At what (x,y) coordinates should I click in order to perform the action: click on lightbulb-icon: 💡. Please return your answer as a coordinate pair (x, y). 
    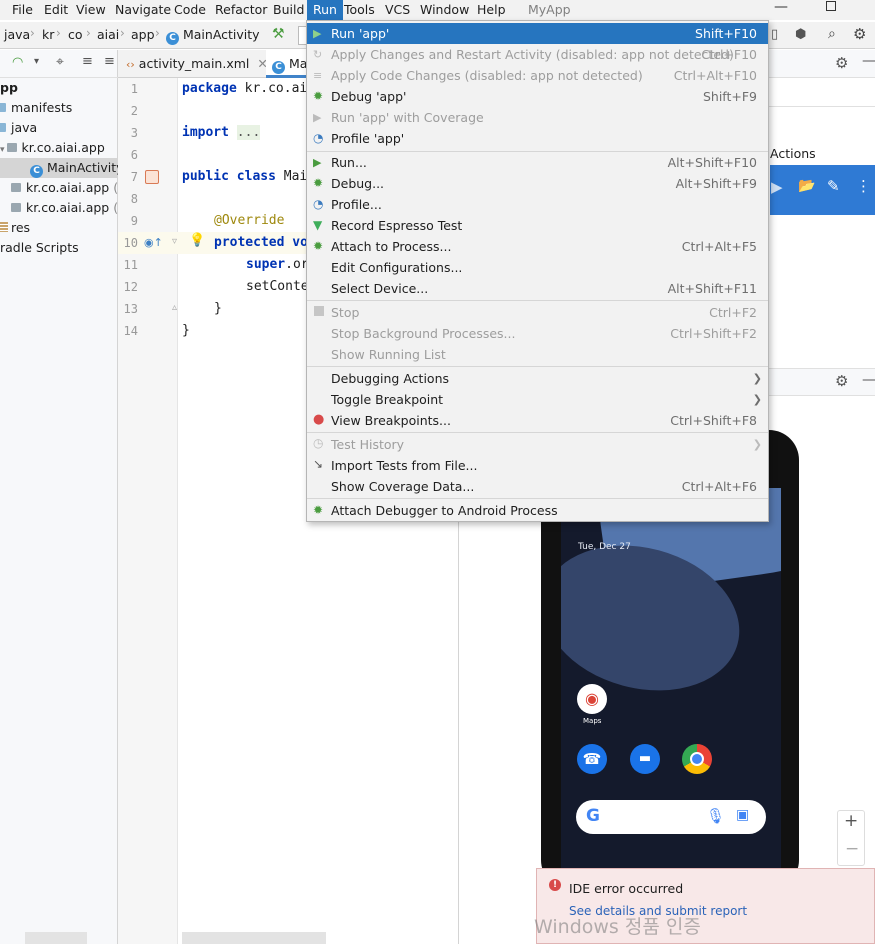
    Looking at the image, I should click on (197, 240).